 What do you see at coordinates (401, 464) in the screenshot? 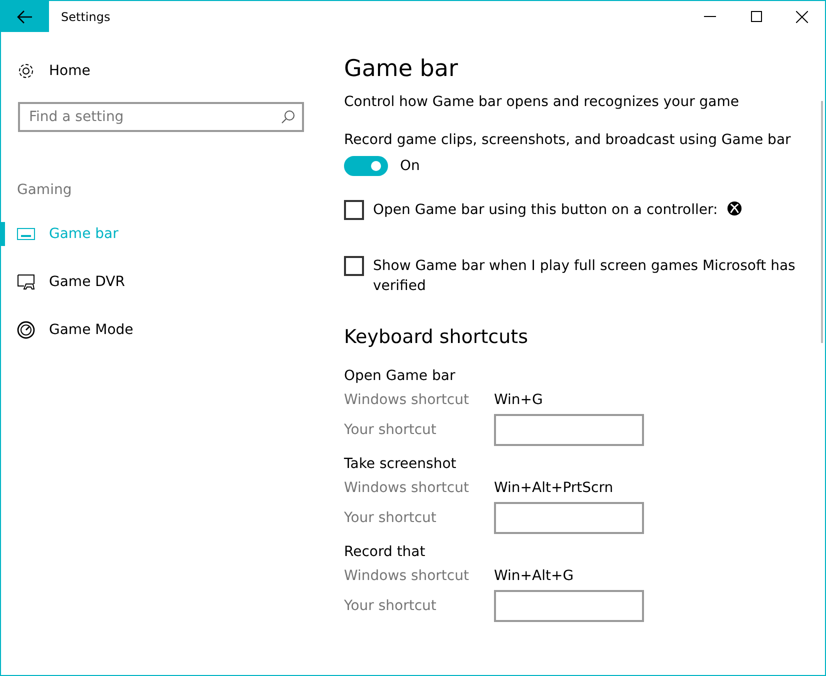
I see `shortcut-name: Take screenshot` at bounding box center [401, 464].